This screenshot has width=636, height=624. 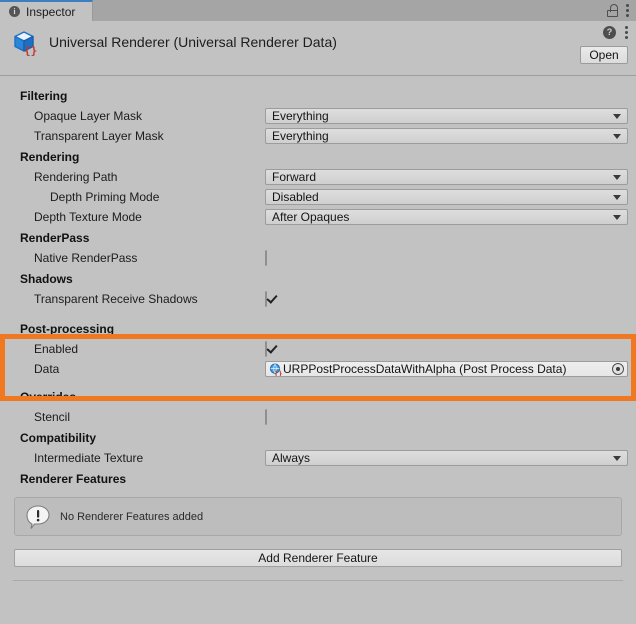 I want to click on tab-inspector-label: Inspector, so click(x=51, y=11).